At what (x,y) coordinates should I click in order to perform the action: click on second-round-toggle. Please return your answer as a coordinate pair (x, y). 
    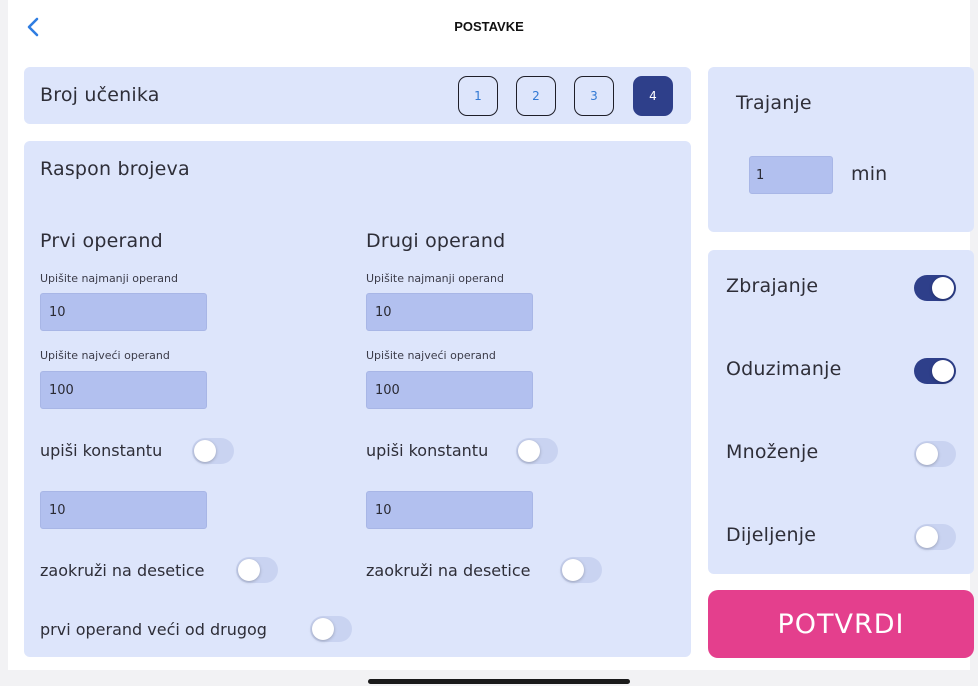
    Looking at the image, I should click on (581, 570).